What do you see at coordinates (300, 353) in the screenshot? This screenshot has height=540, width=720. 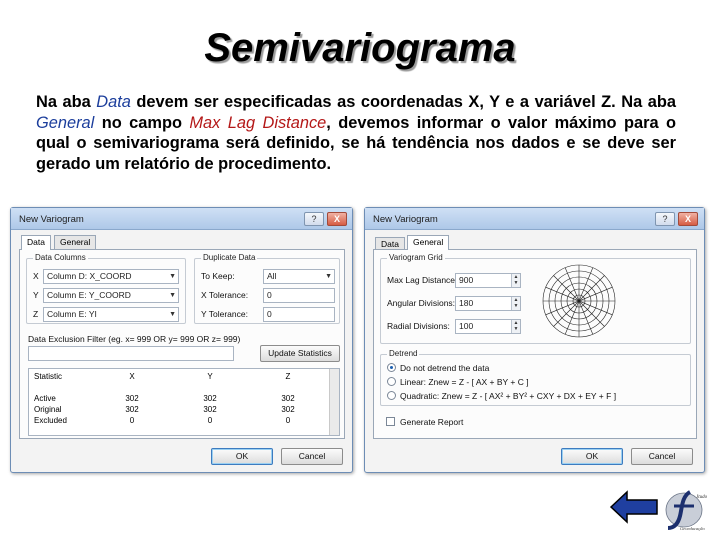 I see `update-statistics-button: Update Statistics` at bounding box center [300, 353].